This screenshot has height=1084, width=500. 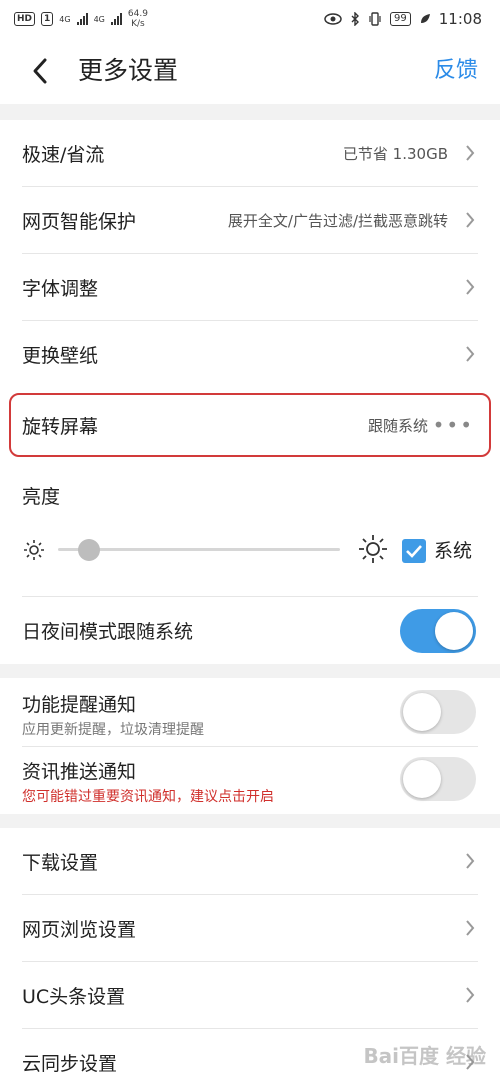 I want to click on feature-reminder-label: 功能提醒通知, so click(x=79, y=705).